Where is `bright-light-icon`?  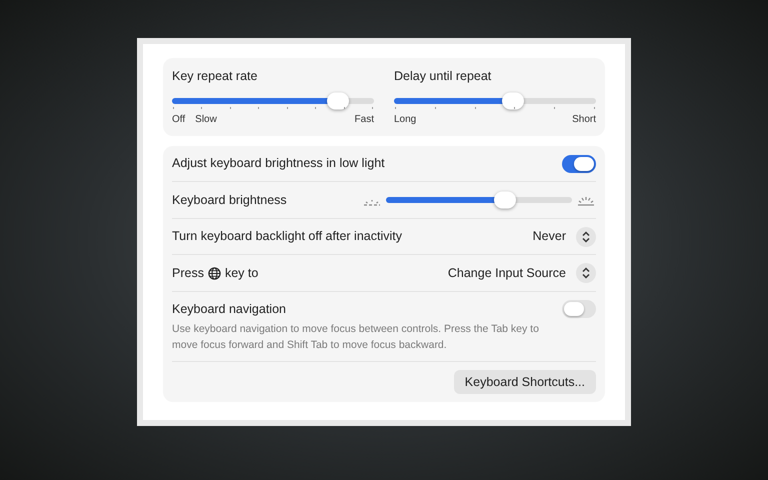
bright-light-icon is located at coordinates (586, 200).